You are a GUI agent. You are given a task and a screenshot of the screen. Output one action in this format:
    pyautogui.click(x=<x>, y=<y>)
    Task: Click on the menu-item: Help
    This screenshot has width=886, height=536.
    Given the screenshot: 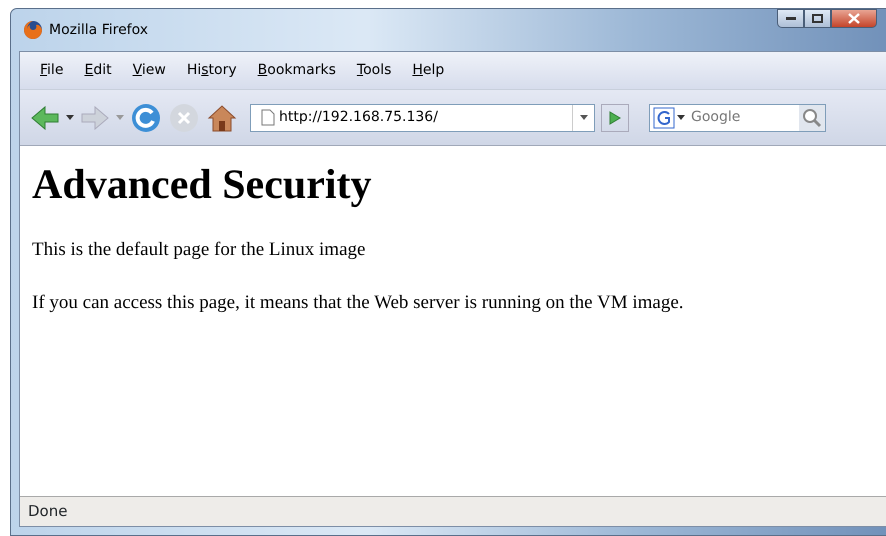 What is the action you would take?
    pyautogui.click(x=428, y=70)
    